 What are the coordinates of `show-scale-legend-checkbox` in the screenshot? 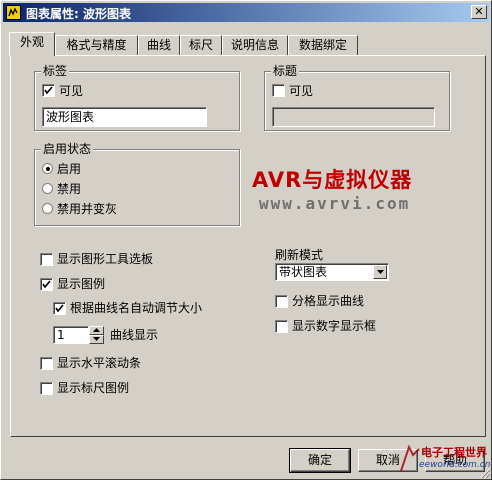 It's located at (46, 388).